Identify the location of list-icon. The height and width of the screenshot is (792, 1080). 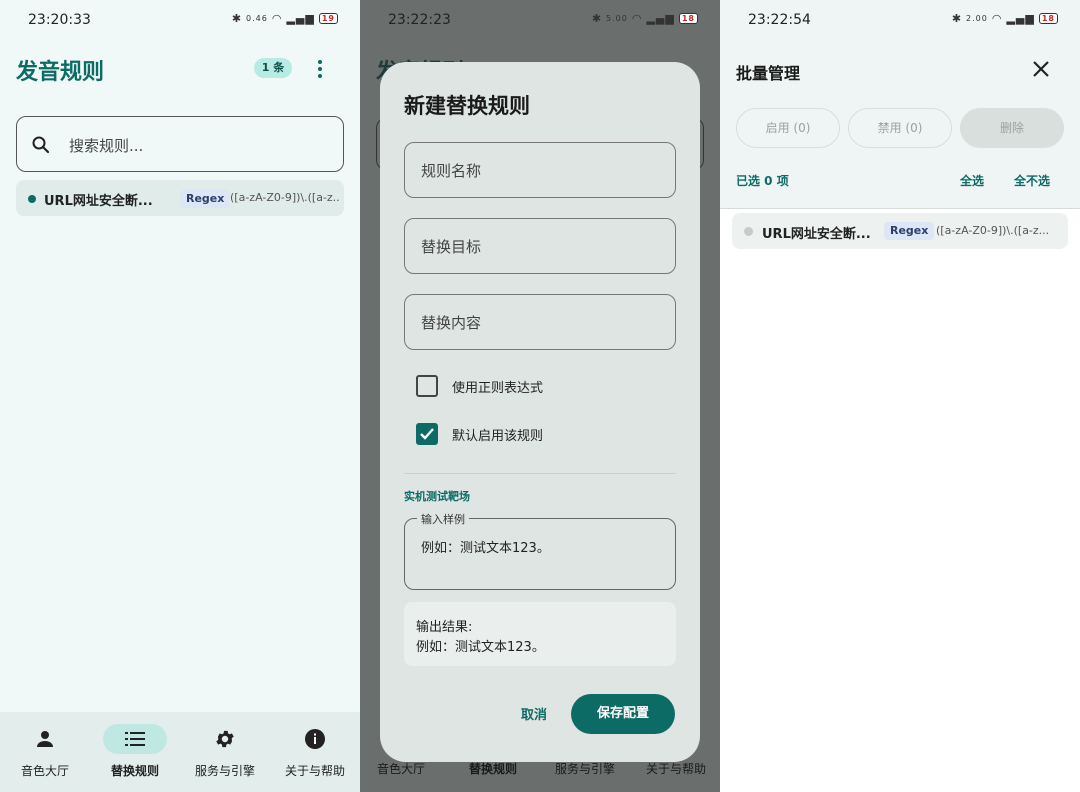
(135, 739).